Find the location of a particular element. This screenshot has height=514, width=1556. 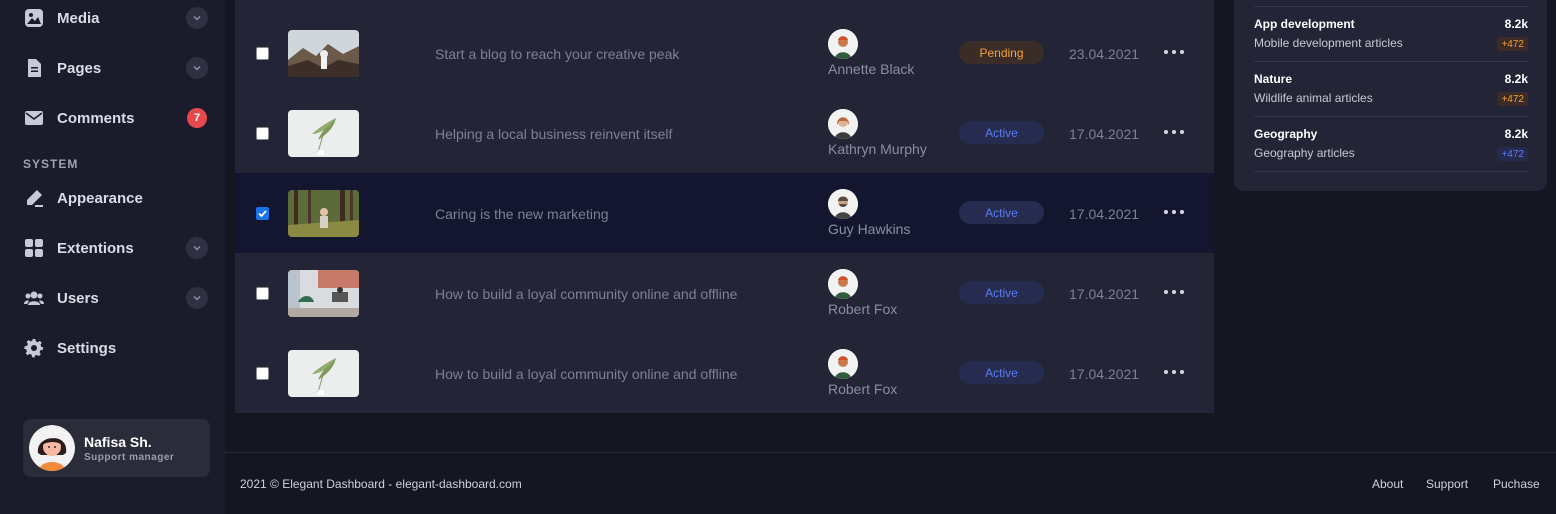

sidebar-item-users: Users is located at coordinates (115, 298).